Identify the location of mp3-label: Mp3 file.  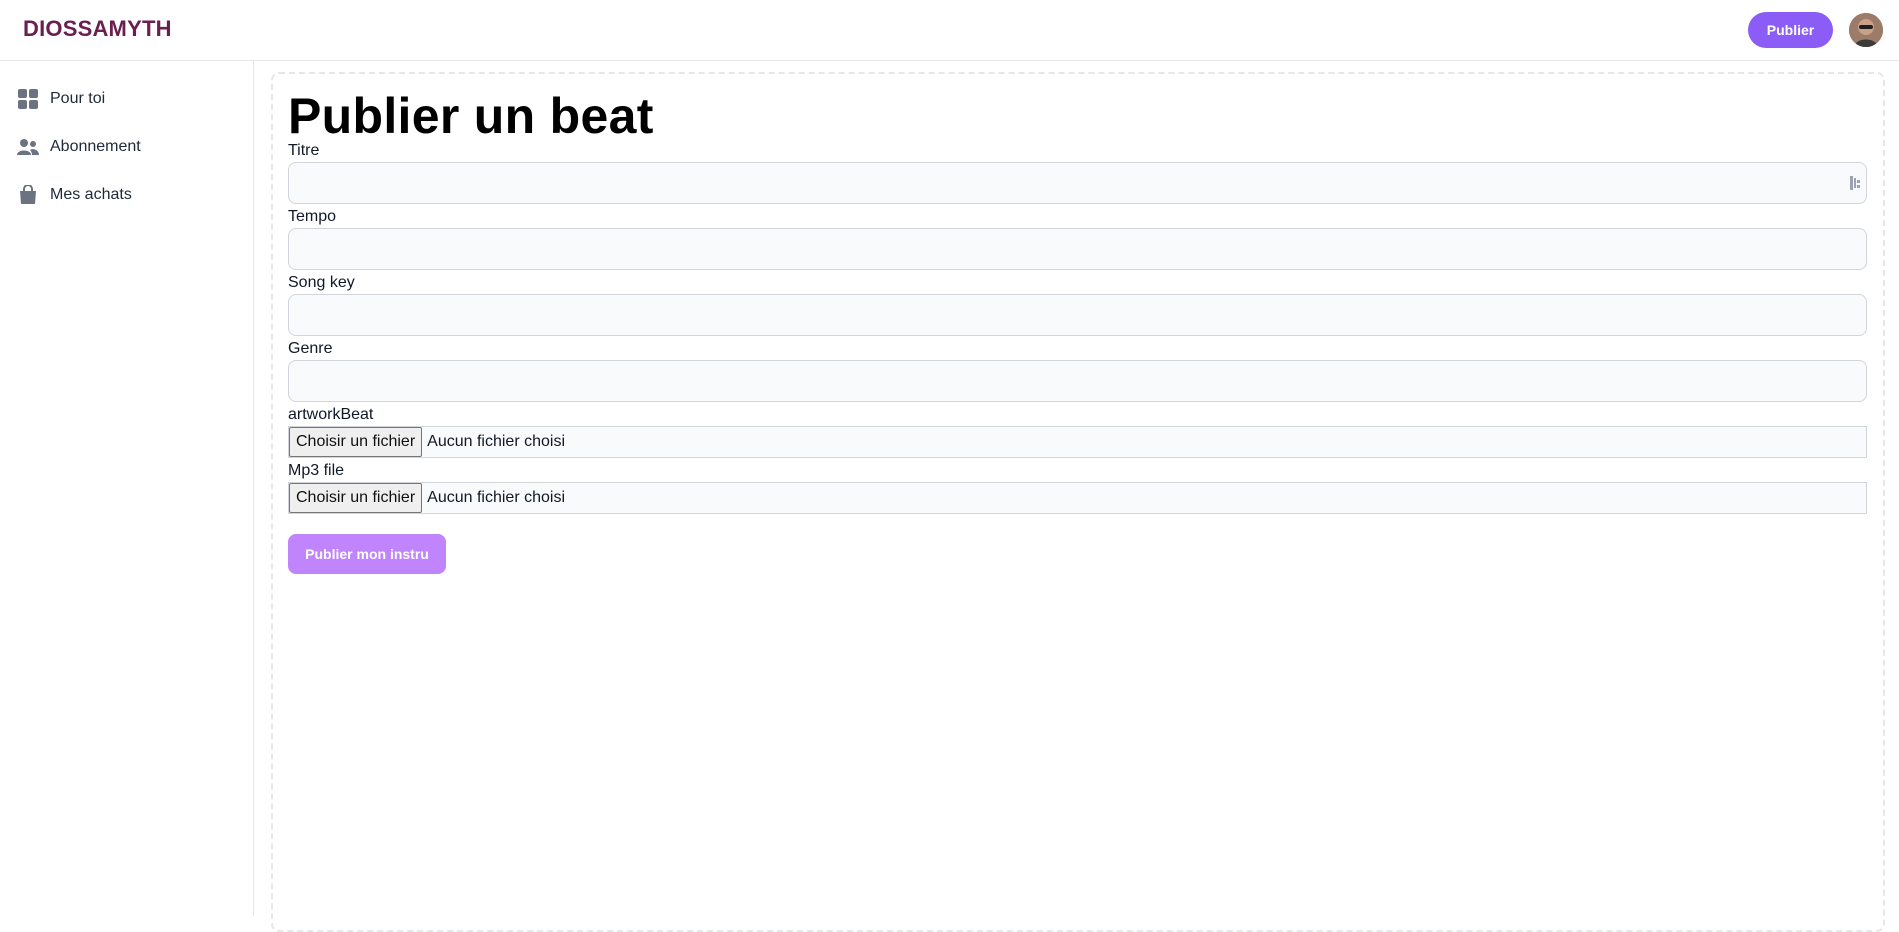
(316, 470).